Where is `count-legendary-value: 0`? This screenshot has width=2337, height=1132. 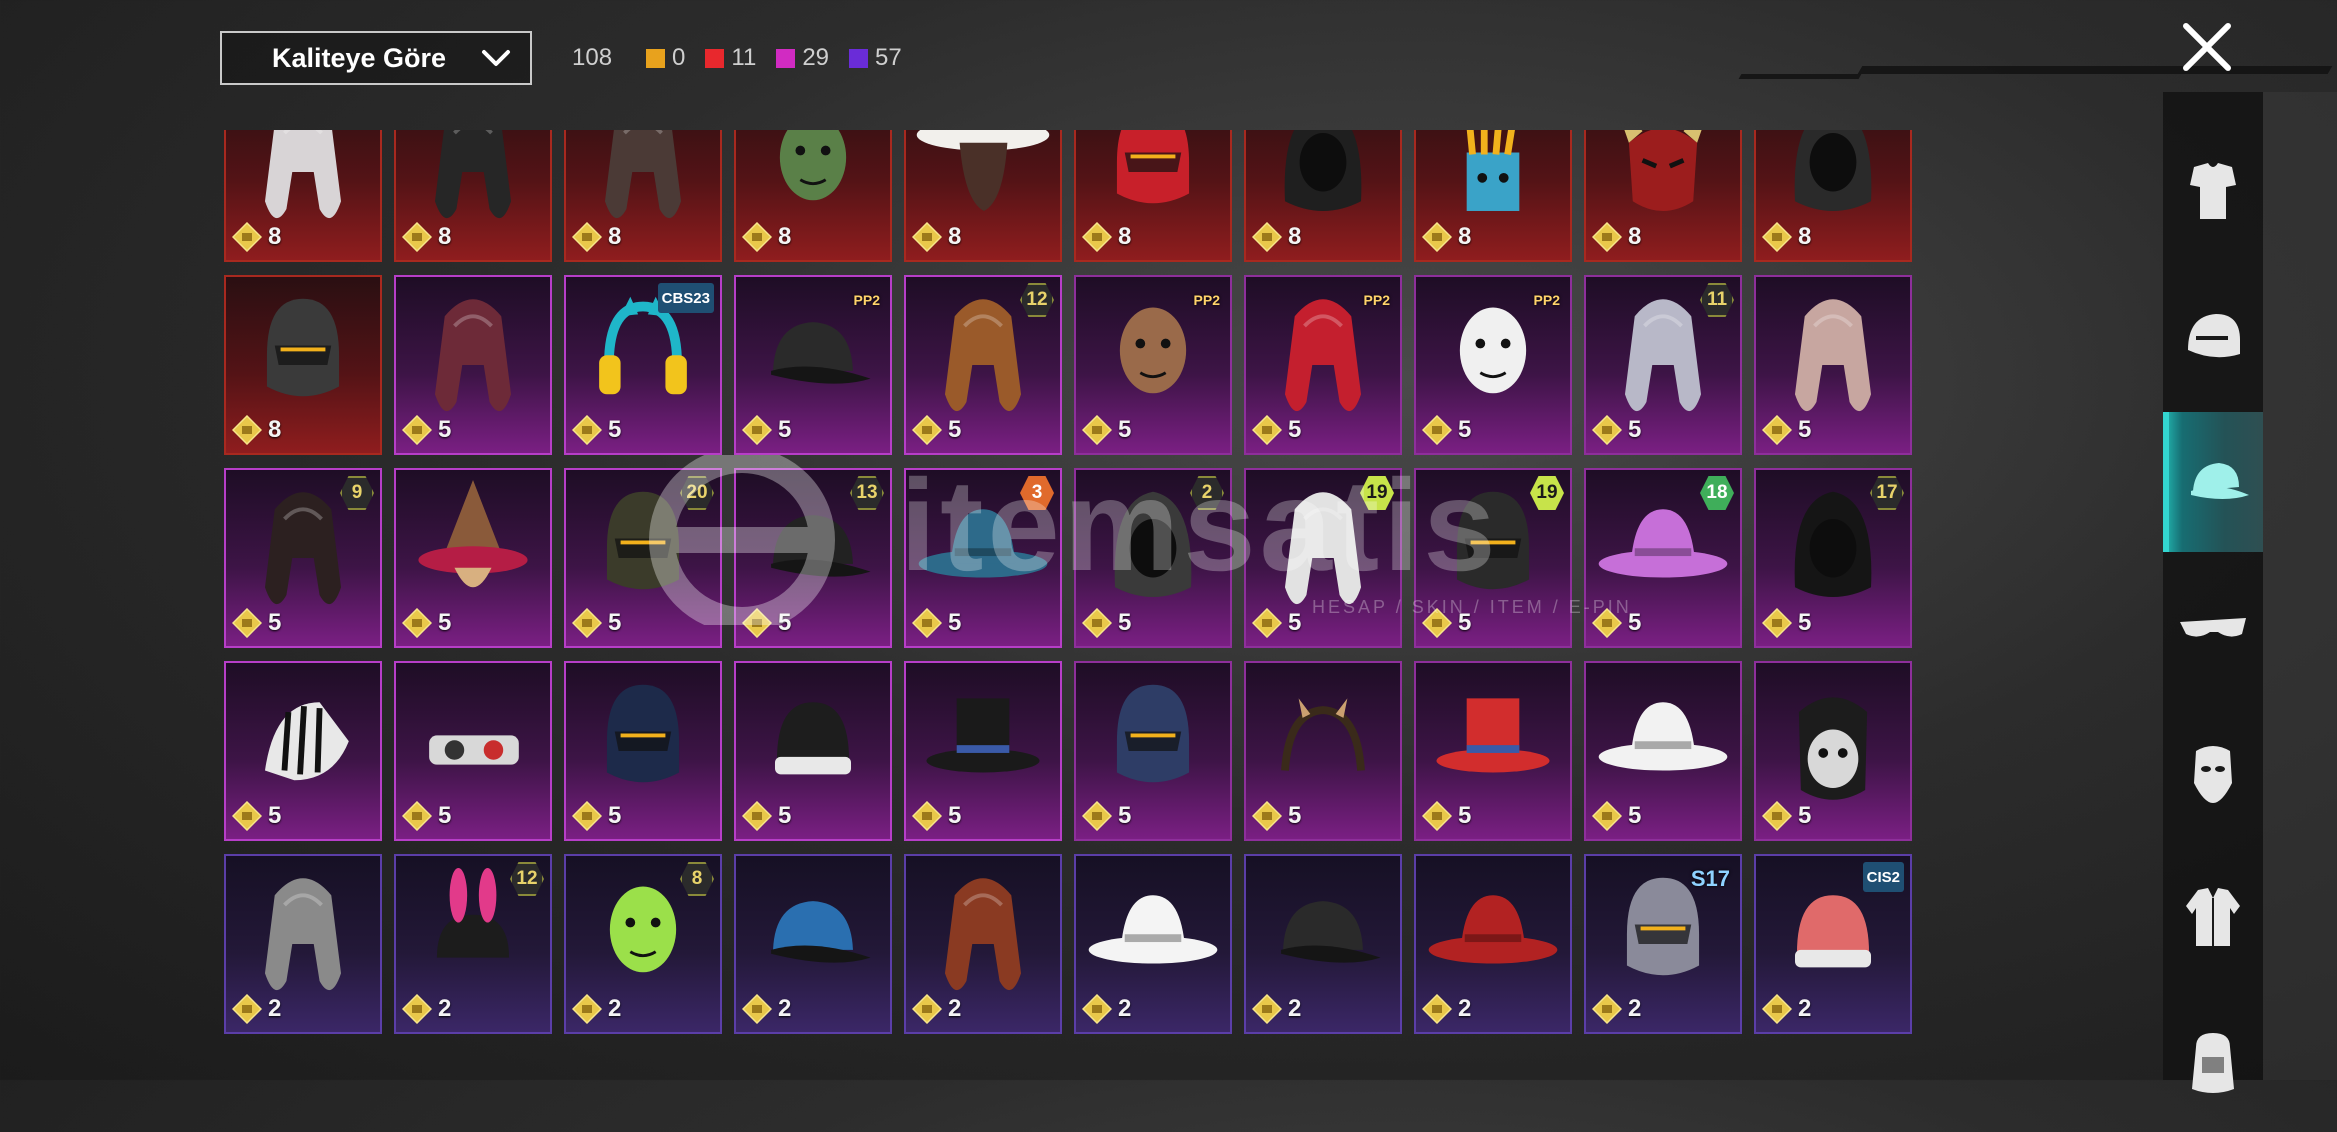 count-legendary-value: 0 is located at coordinates (679, 57).